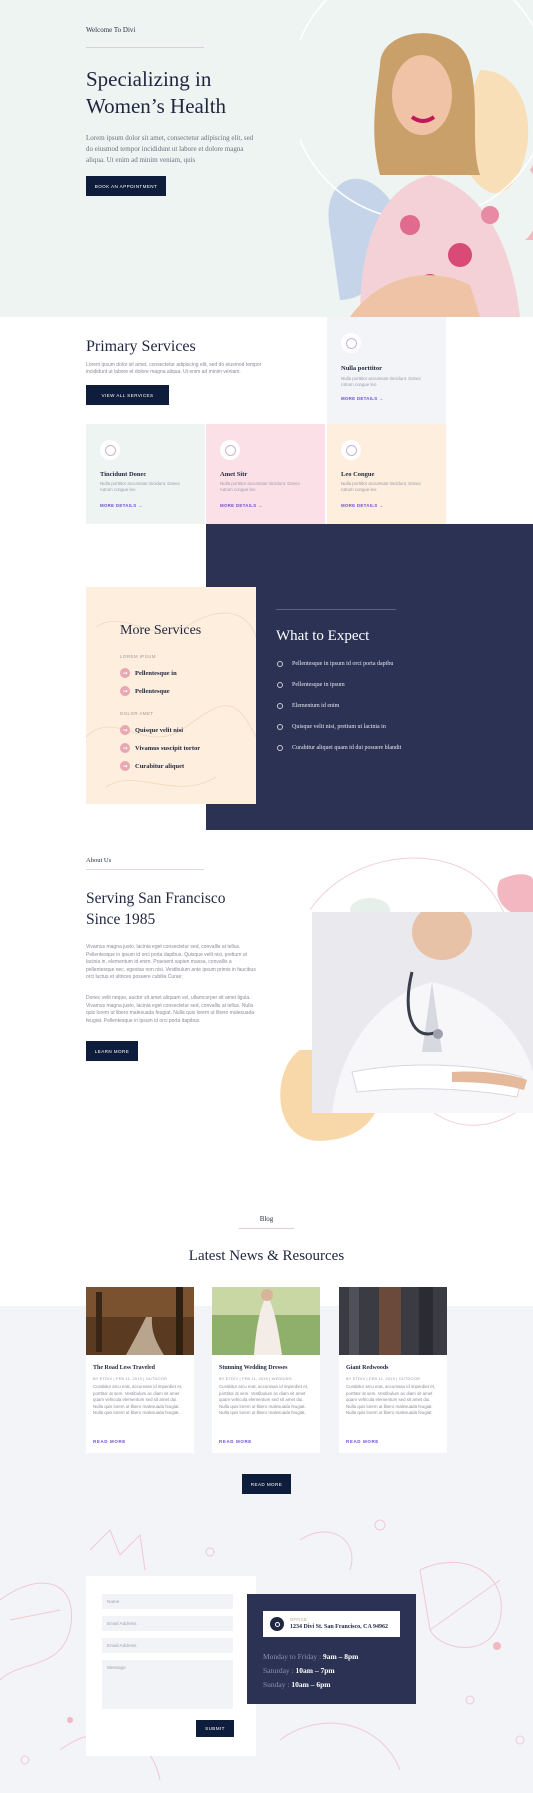 Image resolution: width=533 pixels, height=1793 pixels. I want to click on email-field-2: Email Address, so click(167, 1645).